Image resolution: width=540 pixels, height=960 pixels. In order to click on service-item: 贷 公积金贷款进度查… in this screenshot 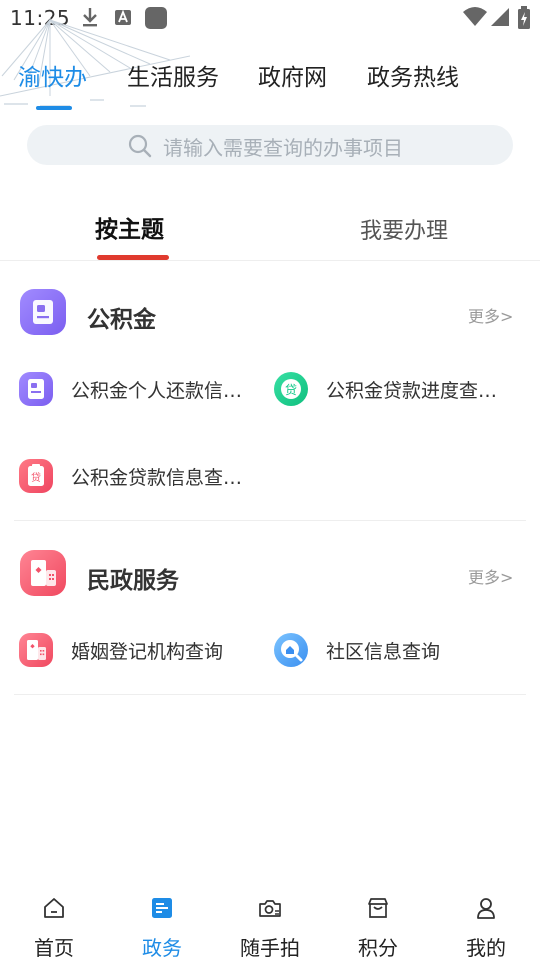, I will do `click(399, 390)`.